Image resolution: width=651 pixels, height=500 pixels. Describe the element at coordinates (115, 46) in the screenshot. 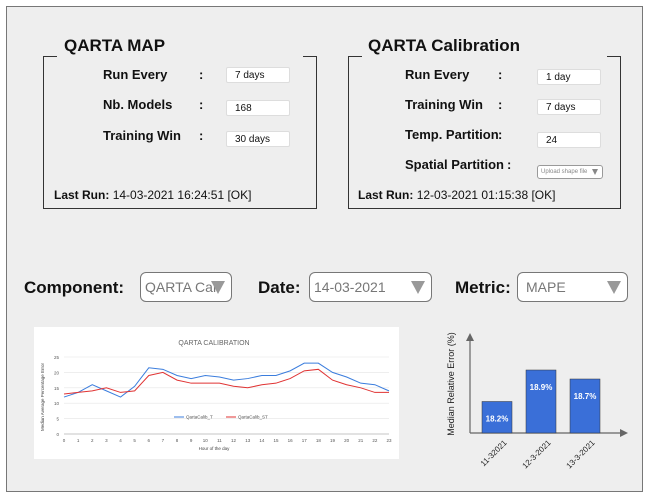

I see `map-panel-title: QARTA MAP` at that location.